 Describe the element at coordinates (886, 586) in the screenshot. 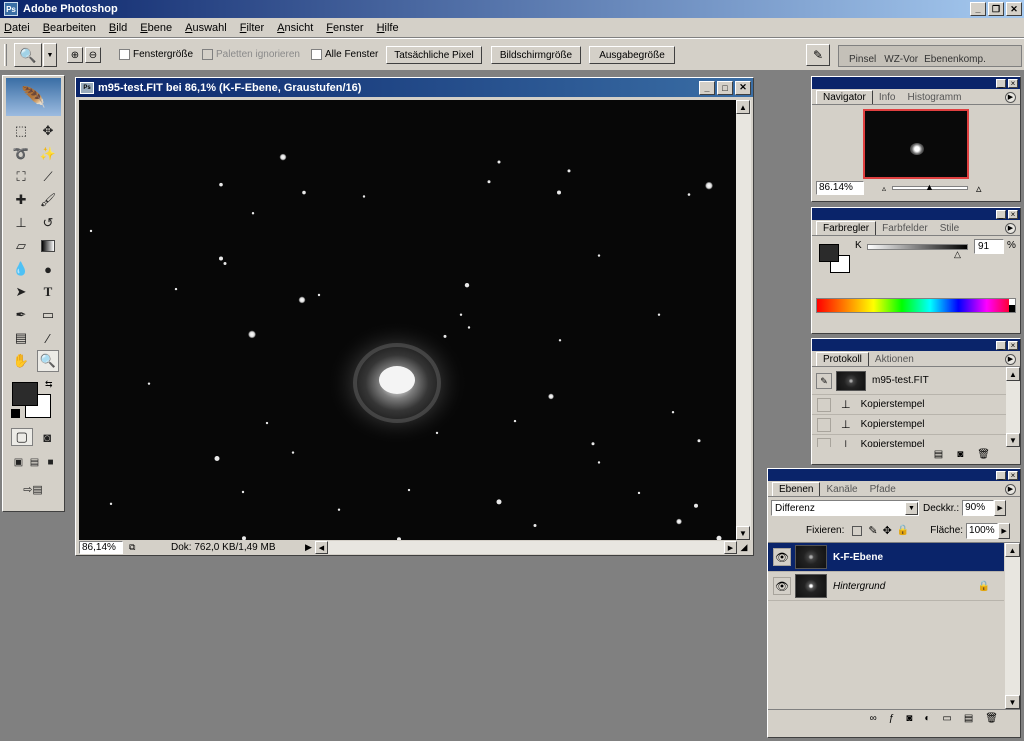

I see `layer-row-hintergrund: 👁 Hintergrund 🔒` at that location.